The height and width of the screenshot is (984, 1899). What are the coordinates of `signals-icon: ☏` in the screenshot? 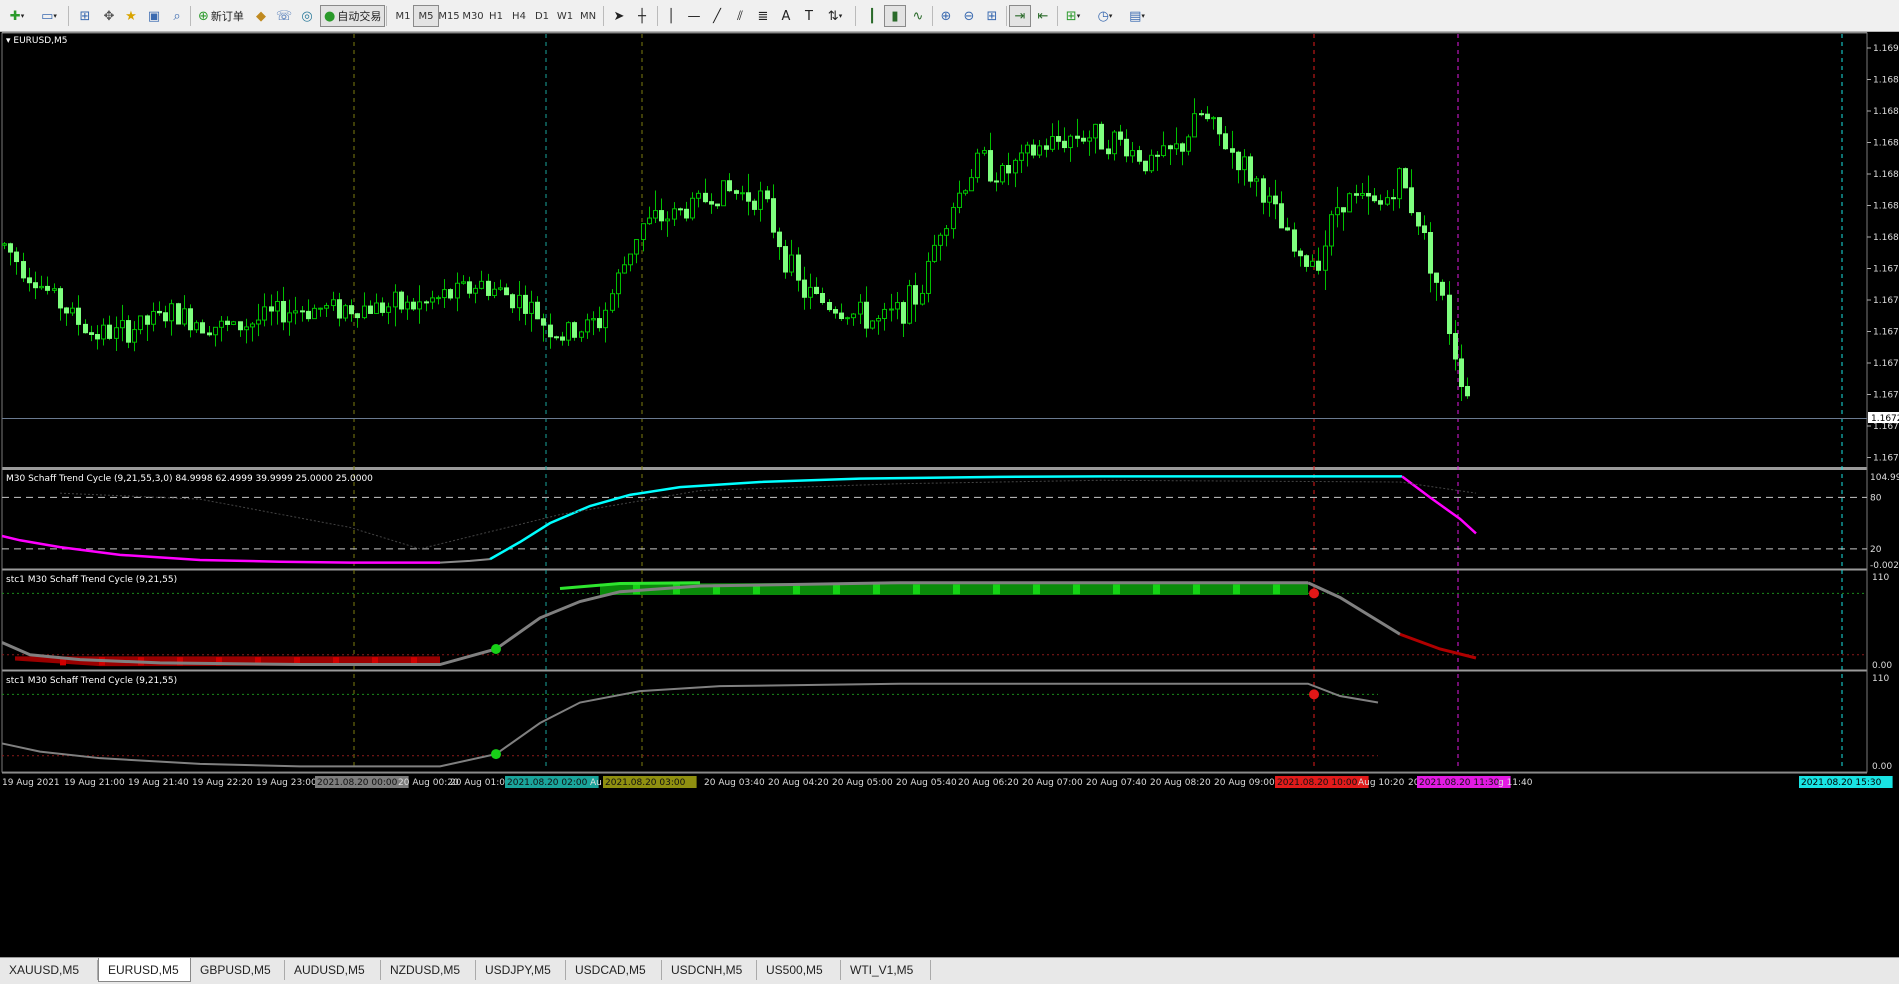 It's located at (284, 16).